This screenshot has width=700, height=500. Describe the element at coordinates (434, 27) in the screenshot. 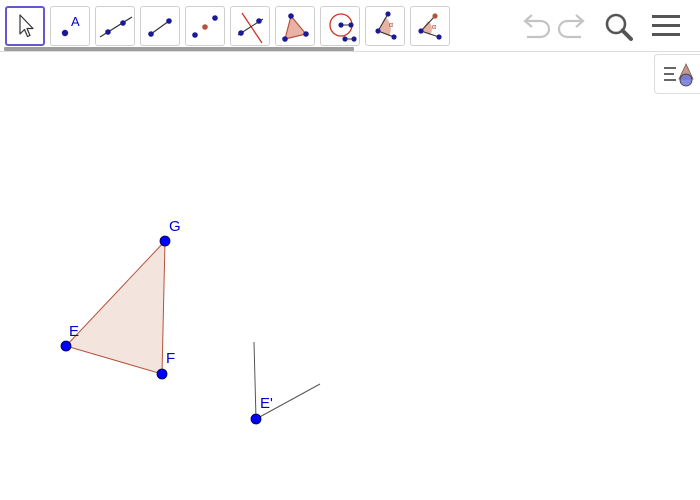

I see `angle-given-size-tool-letter: α` at that location.